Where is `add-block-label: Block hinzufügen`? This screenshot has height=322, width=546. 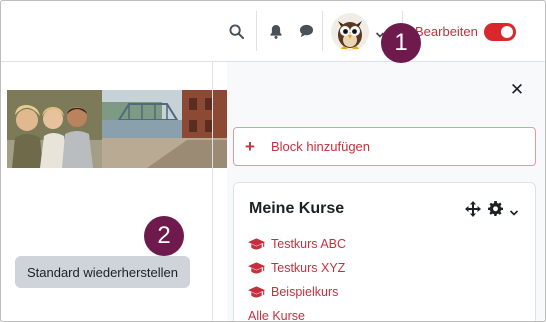 add-block-label: Block hinzufügen is located at coordinates (321, 146).